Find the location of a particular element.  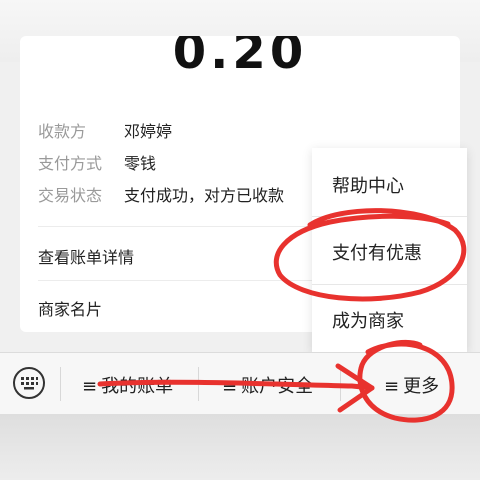

annotation-circle-more is located at coordinates (406, 381).